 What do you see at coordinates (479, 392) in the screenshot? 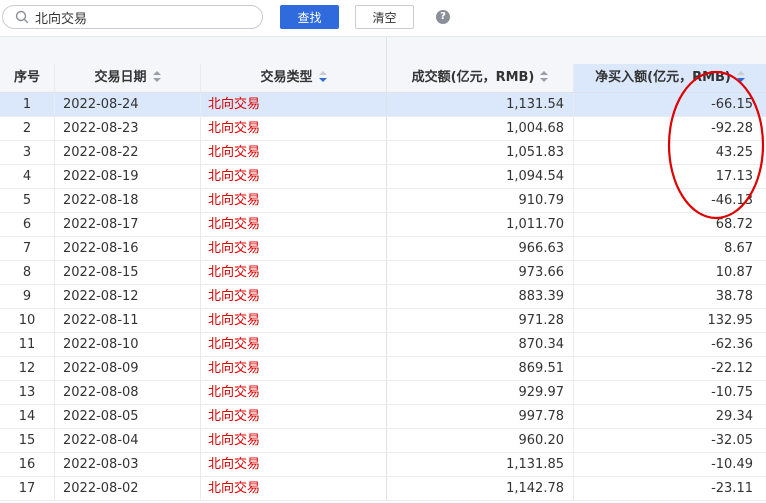
I see `cell-turnover: 929.97` at bounding box center [479, 392].